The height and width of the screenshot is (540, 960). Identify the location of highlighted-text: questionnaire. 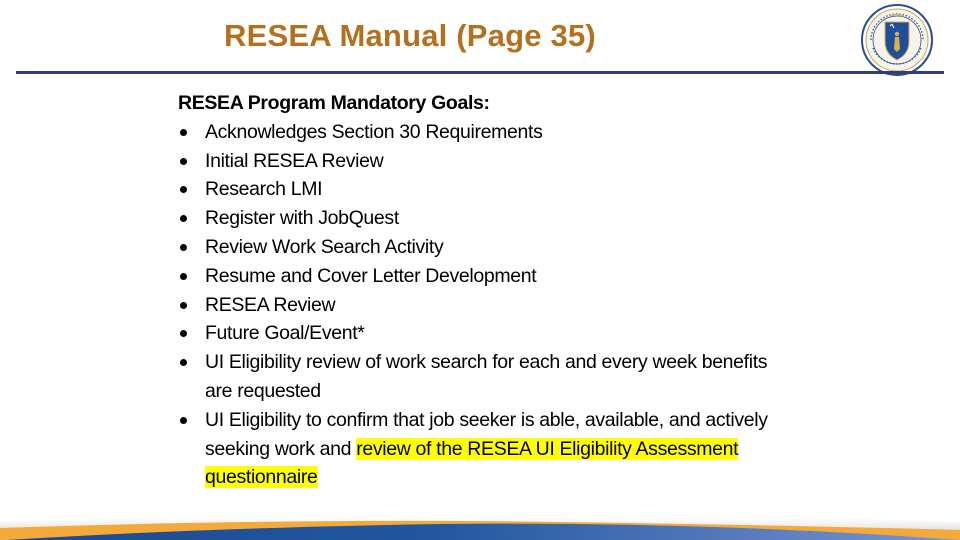
(261, 477).